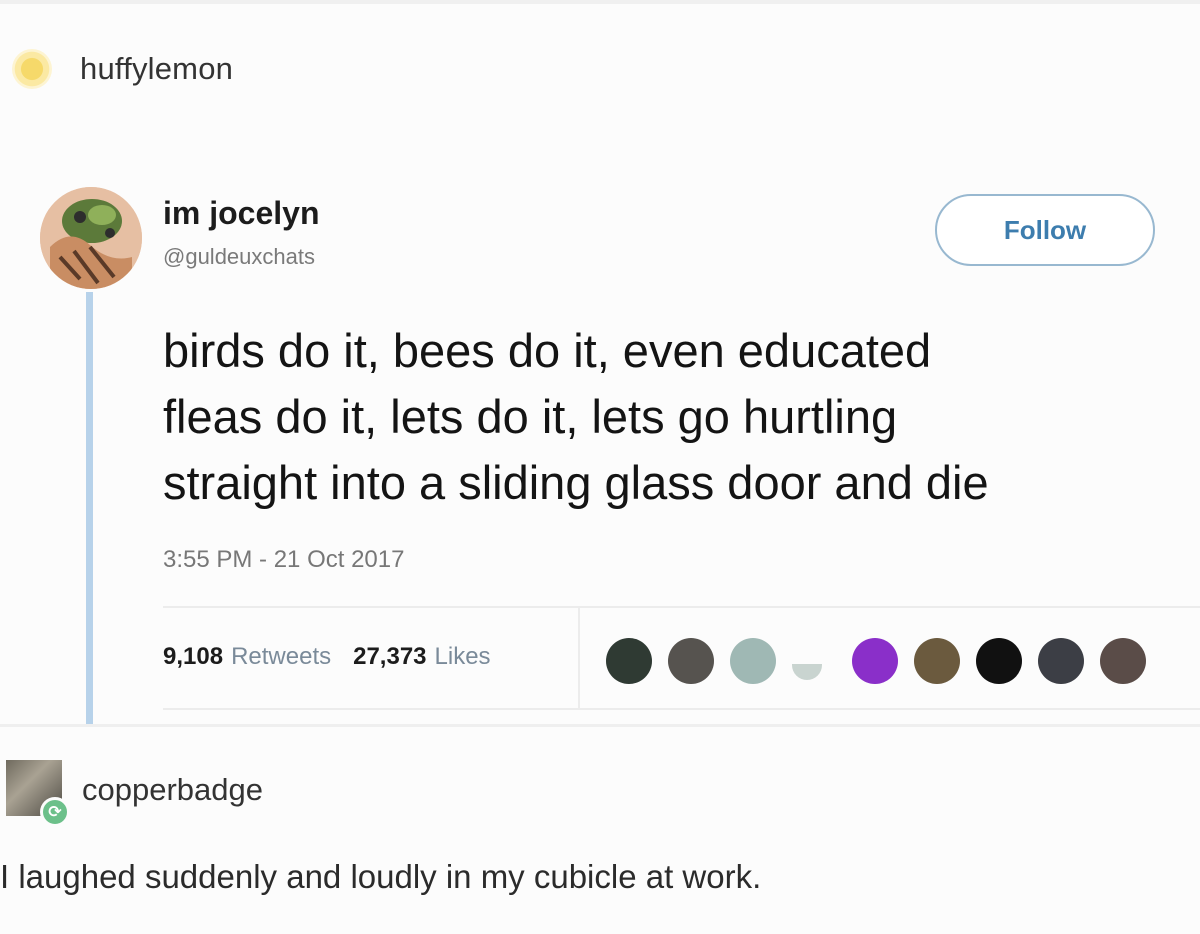 The width and height of the screenshot is (1200, 934). Describe the element at coordinates (283, 560) in the screenshot. I see `tweet-timestamp: 3:55 PM - 21 Oct 2017` at that location.